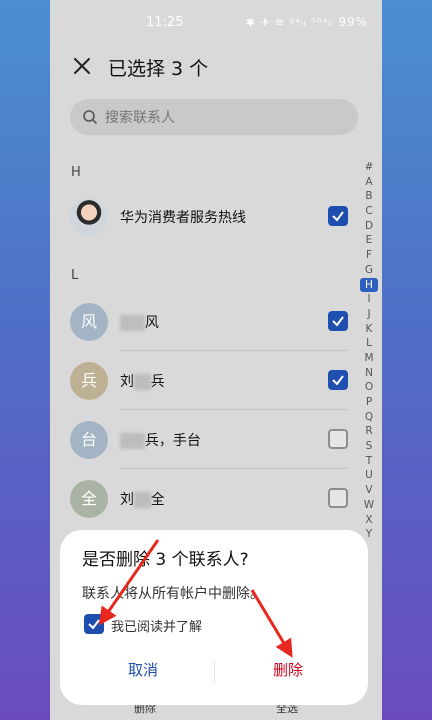 This screenshot has width=432, height=720. I want to click on acknowledge-checkbox, so click(94, 624).